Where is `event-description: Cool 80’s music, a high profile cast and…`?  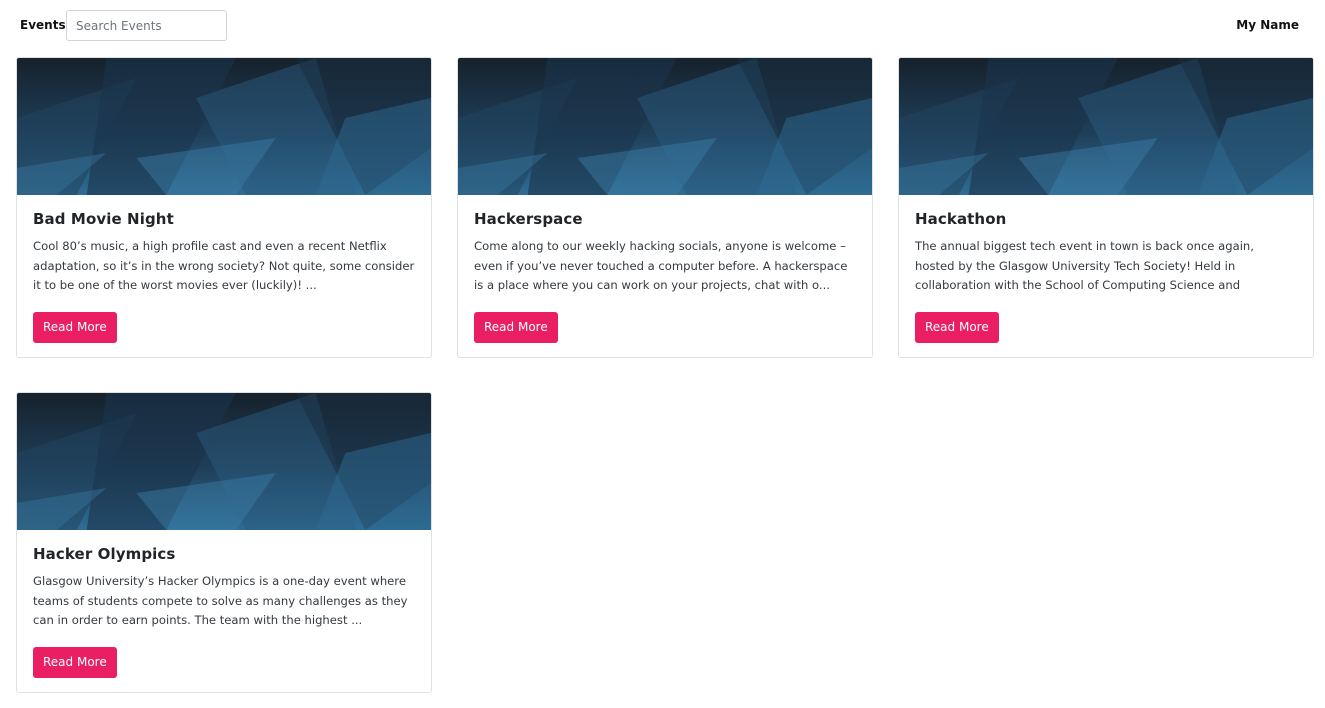
event-description: Cool 80’s music, a high profile cast and… is located at coordinates (224, 265).